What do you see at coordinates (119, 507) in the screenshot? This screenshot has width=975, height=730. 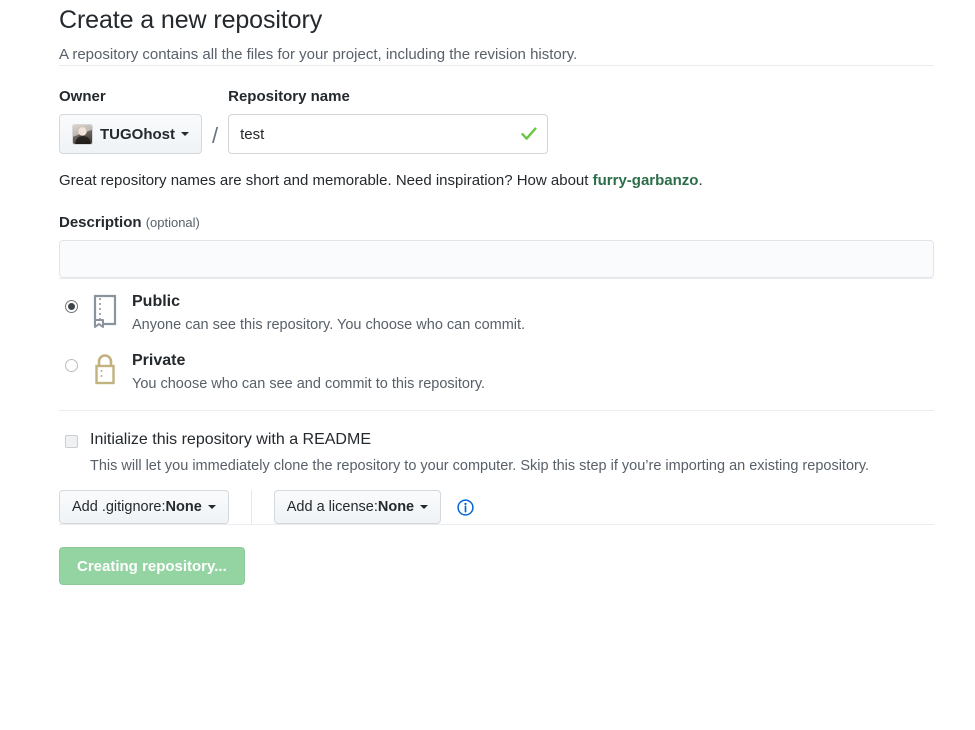 I see `gitignore-prefix: Add .gitignore:` at bounding box center [119, 507].